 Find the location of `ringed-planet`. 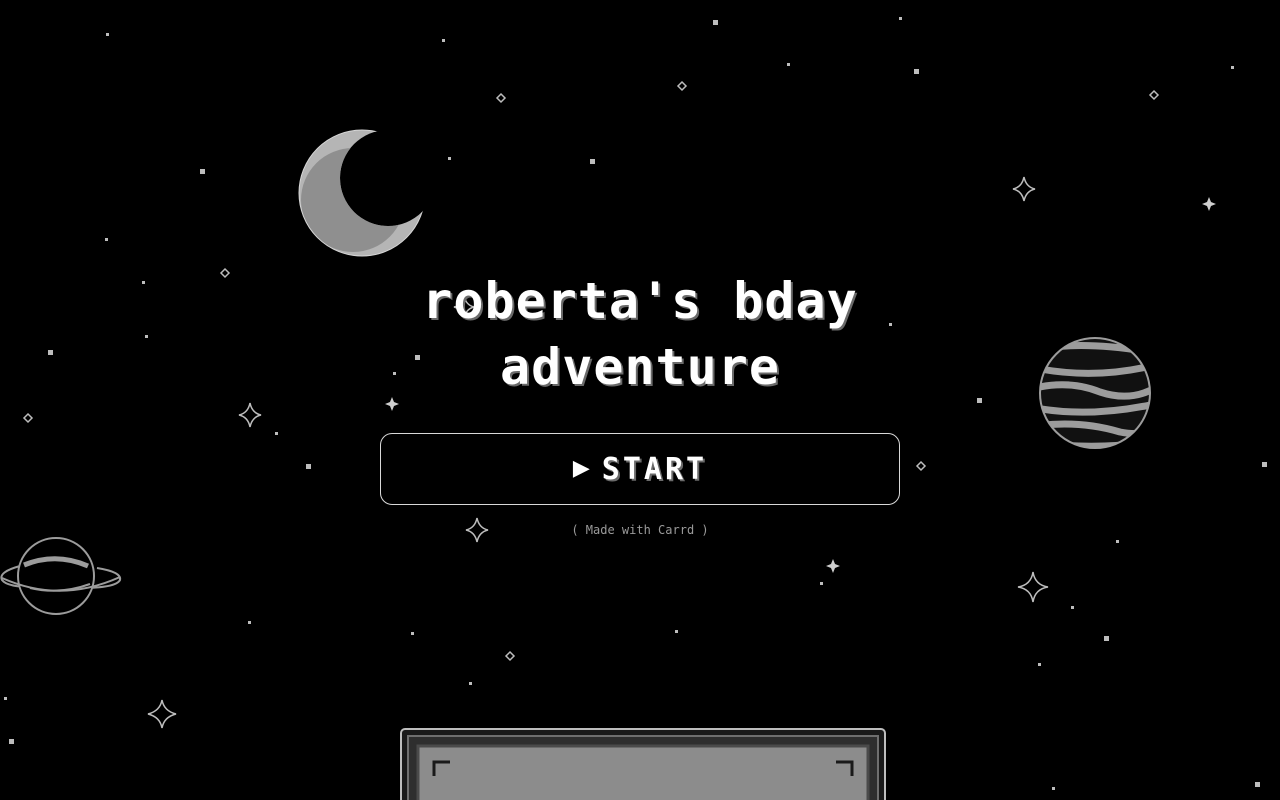

ringed-planet is located at coordinates (61, 576).